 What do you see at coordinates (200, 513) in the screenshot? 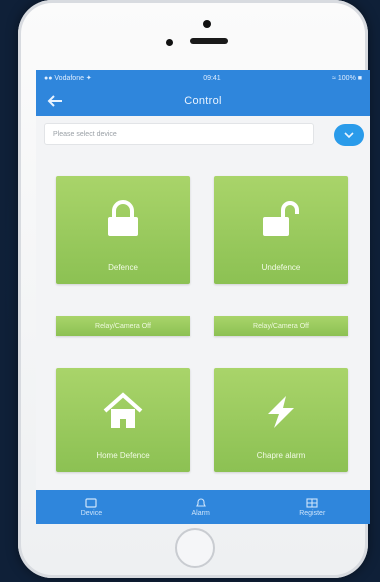
I see `tab-alarm-label: Alarm` at bounding box center [200, 513].